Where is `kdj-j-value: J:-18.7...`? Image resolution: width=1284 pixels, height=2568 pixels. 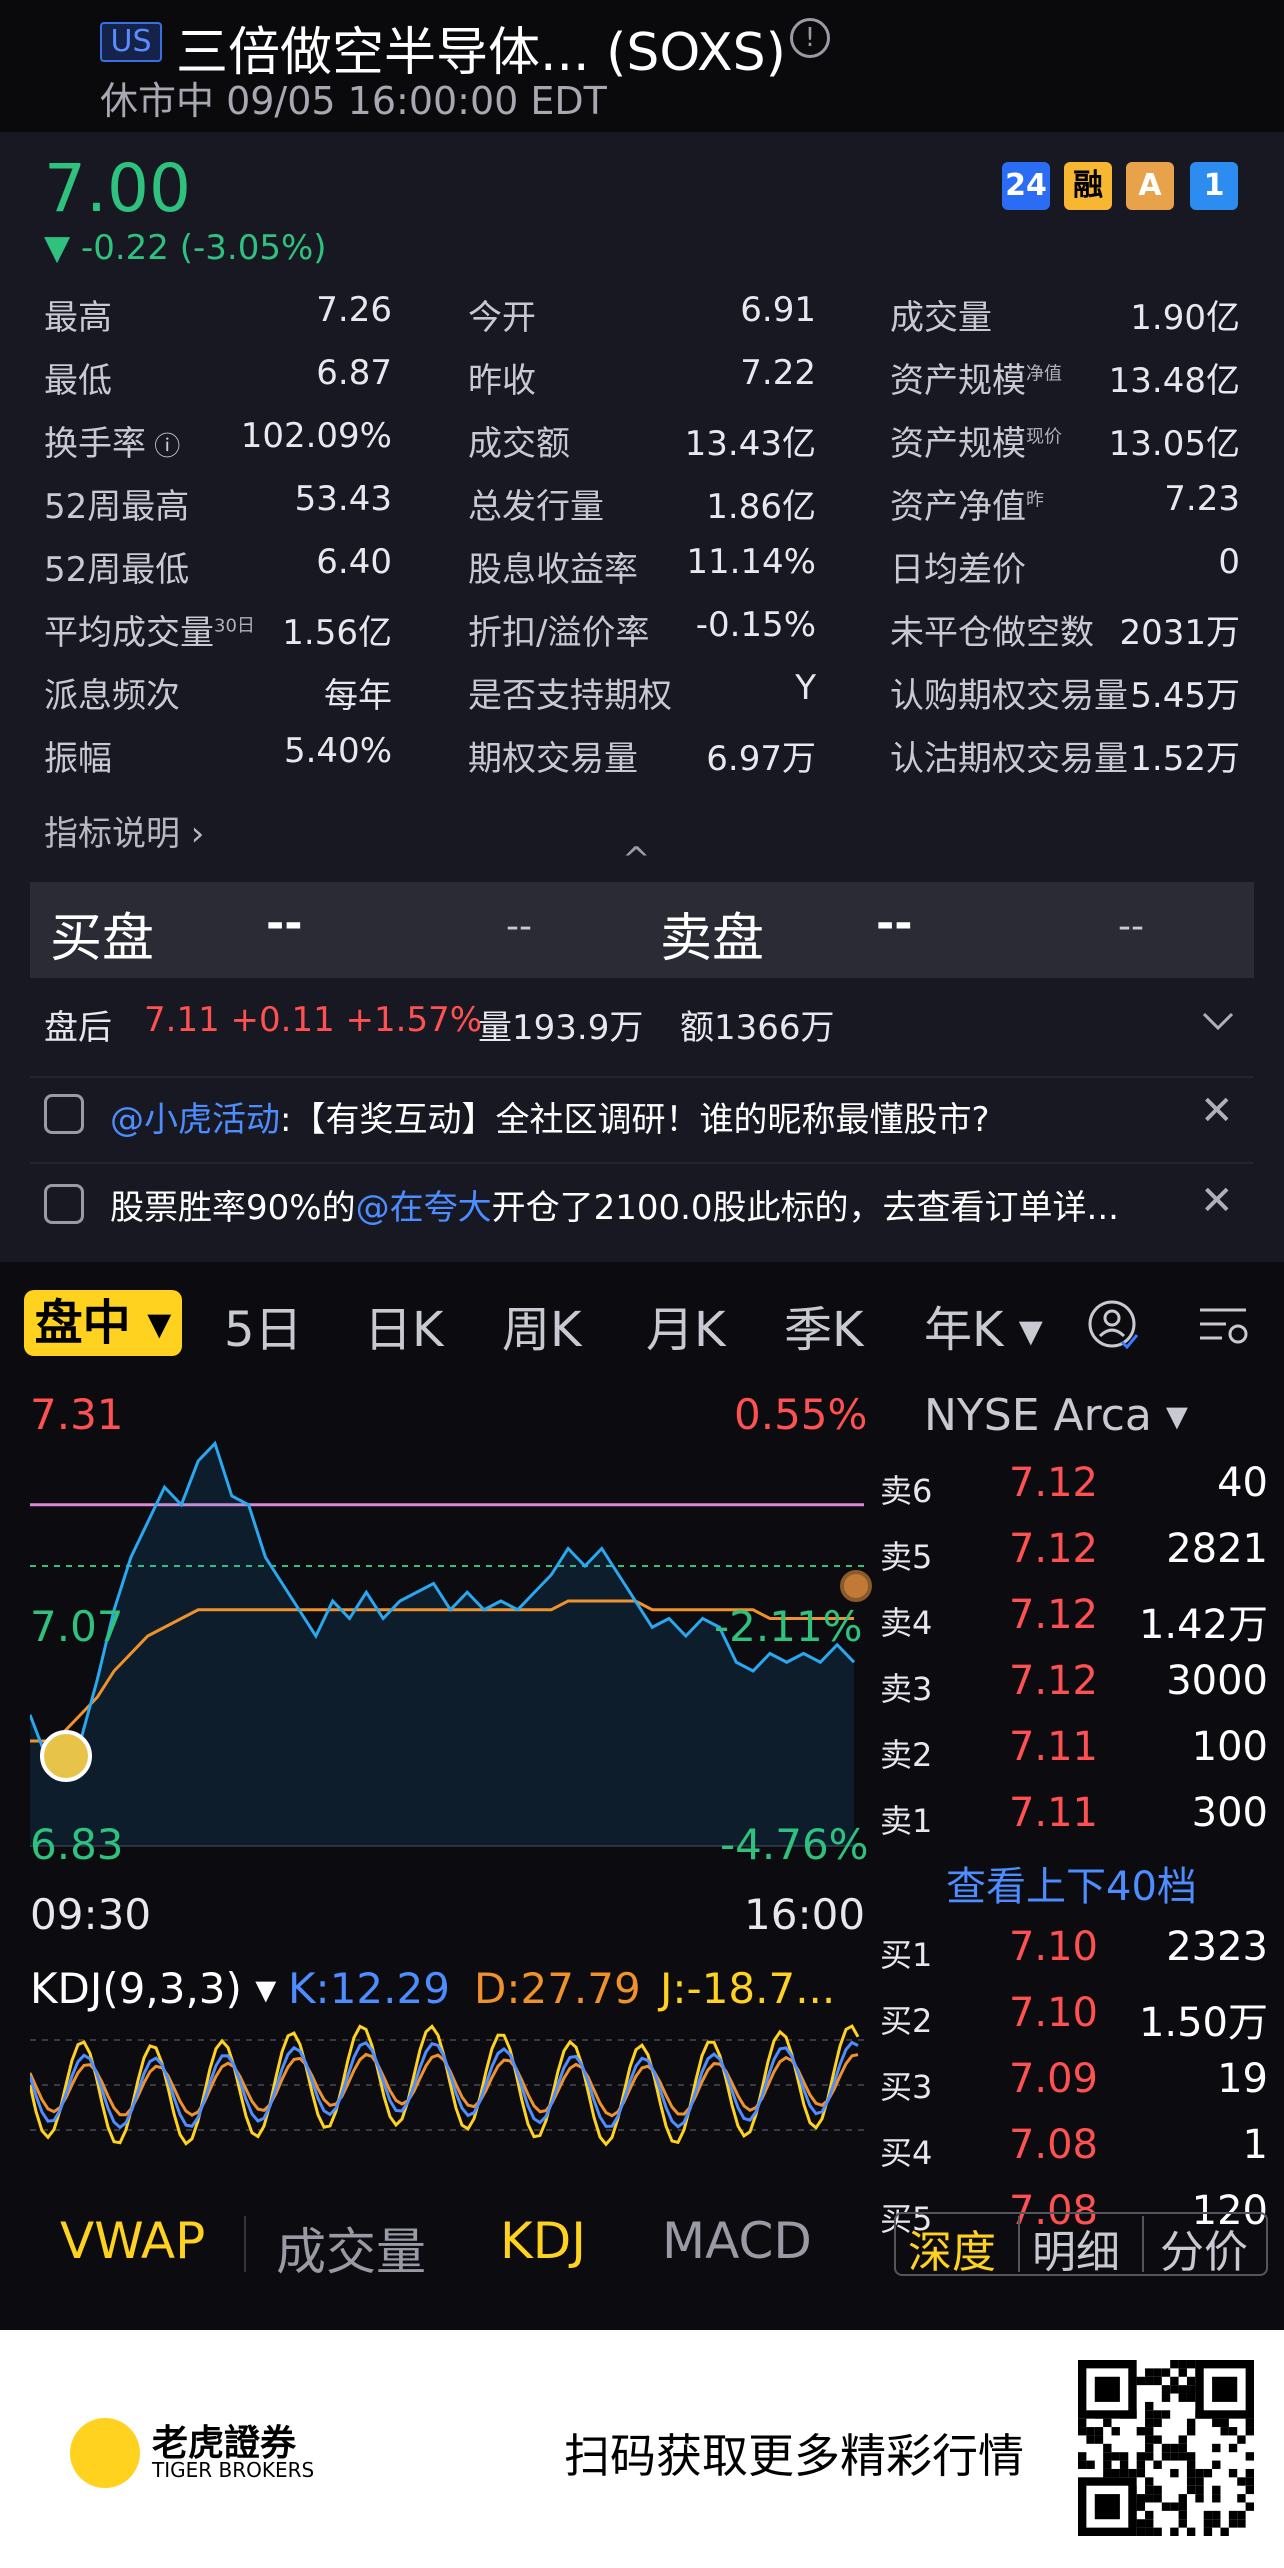
kdj-j-value: J:-18.7... is located at coordinates (748, 1988).